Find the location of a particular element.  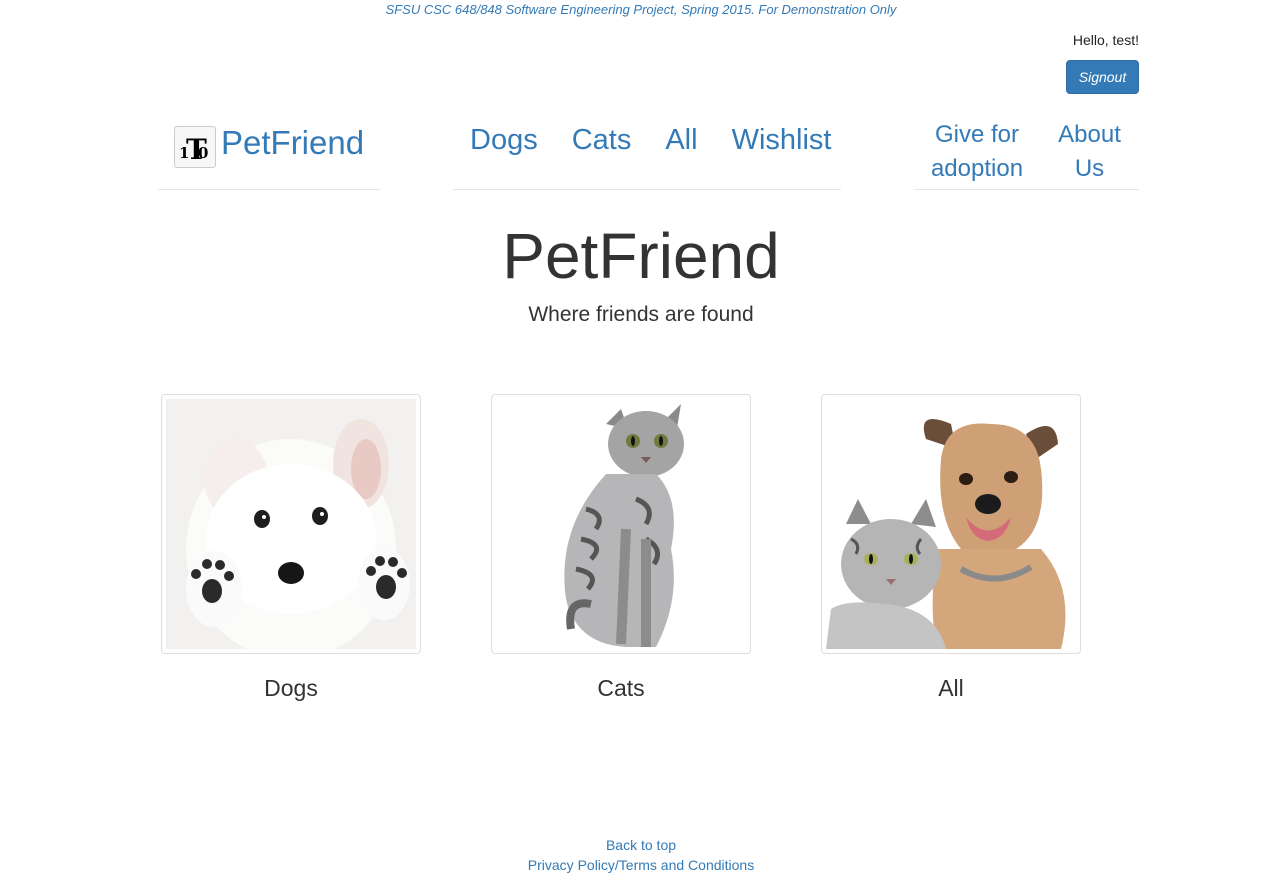

cats-thumbnail-link is located at coordinates (621, 524).